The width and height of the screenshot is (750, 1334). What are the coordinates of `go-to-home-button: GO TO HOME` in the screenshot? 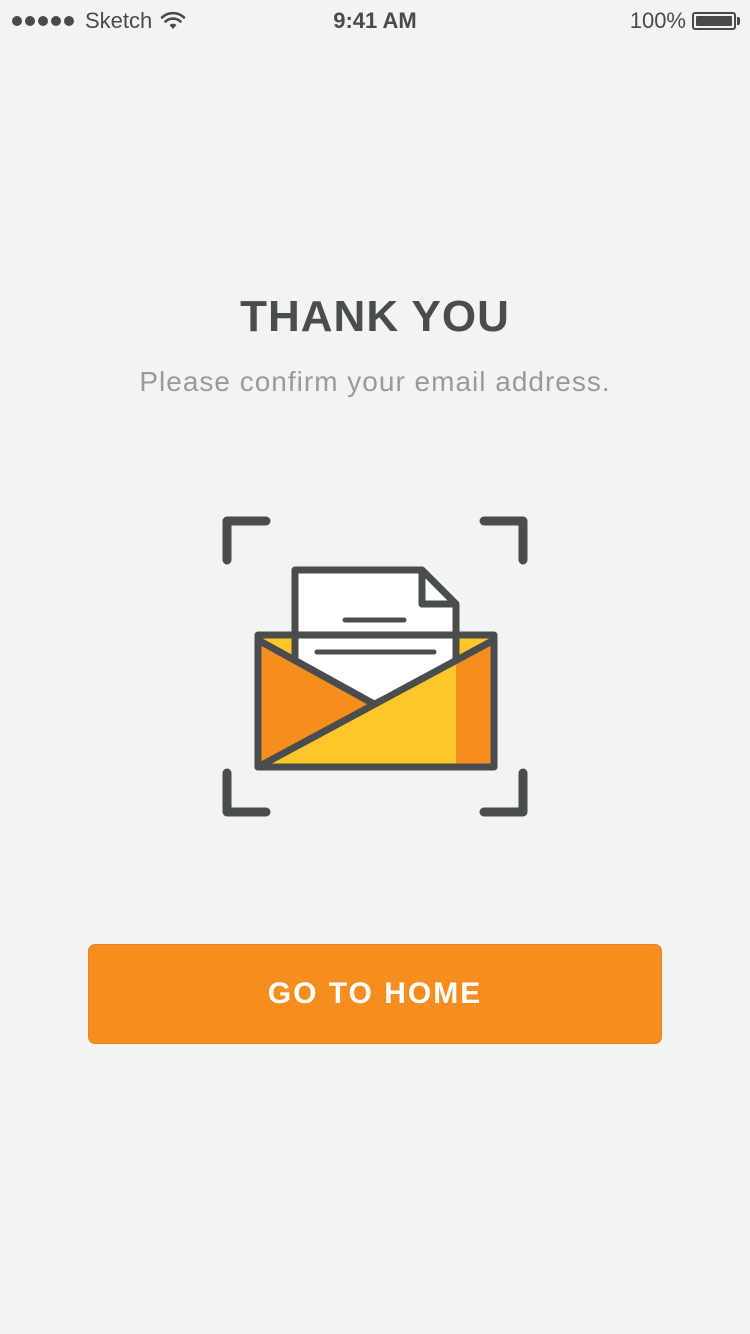 It's located at (375, 994).